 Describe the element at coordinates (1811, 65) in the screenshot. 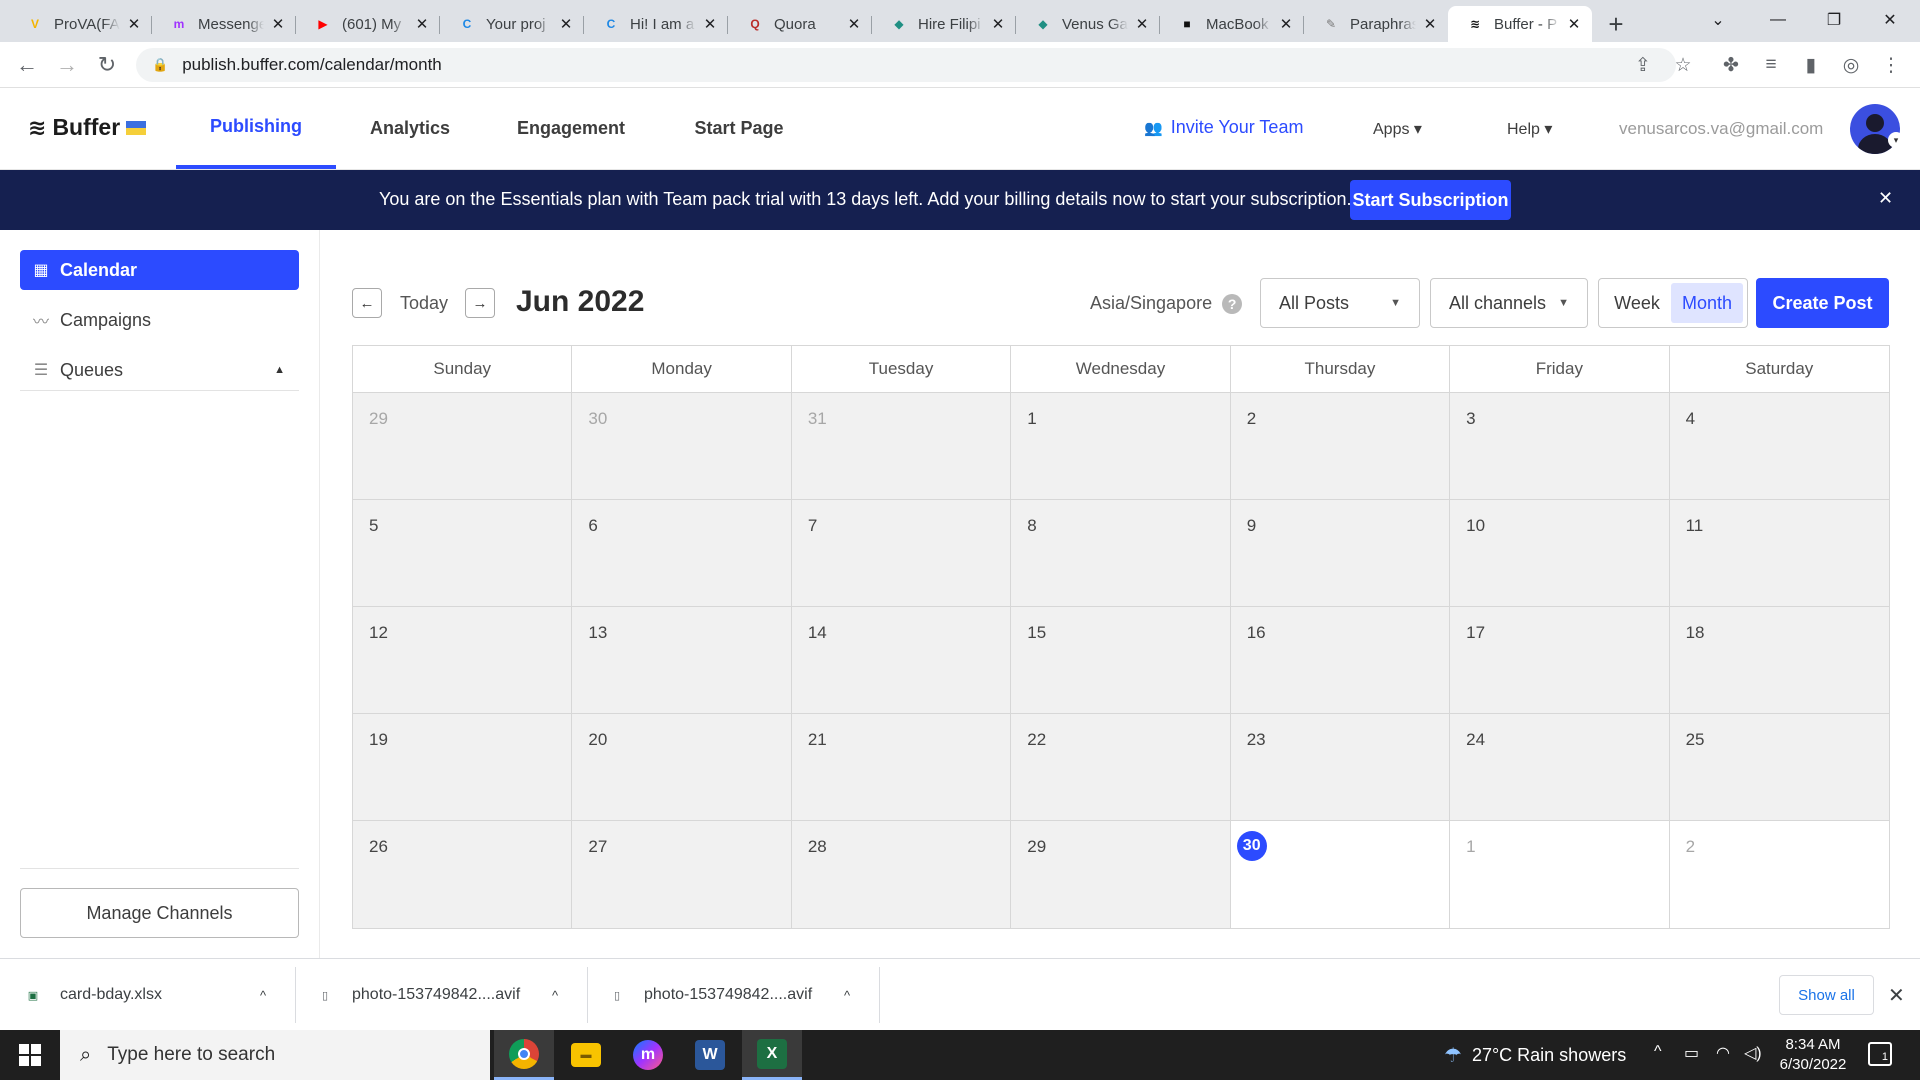

I see `side-panel-icon: ▮` at that location.